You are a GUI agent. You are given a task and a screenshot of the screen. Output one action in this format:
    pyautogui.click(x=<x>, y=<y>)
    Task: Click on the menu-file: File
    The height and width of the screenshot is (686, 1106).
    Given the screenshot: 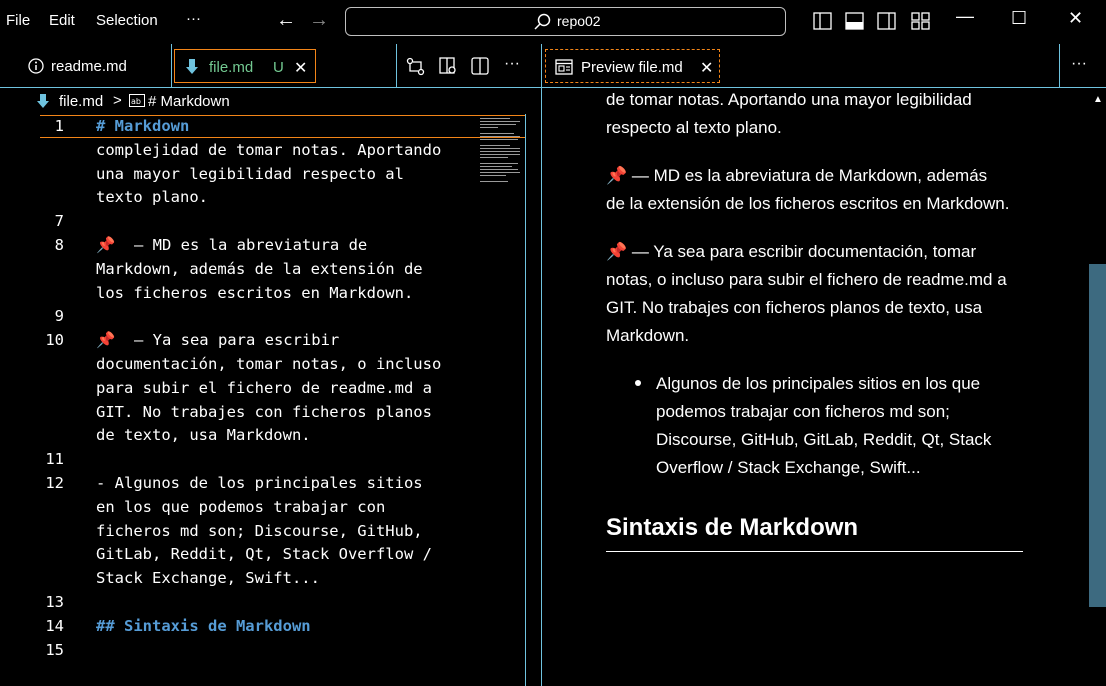 What is the action you would take?
    pyautogui.click(x=18, y=20)
    